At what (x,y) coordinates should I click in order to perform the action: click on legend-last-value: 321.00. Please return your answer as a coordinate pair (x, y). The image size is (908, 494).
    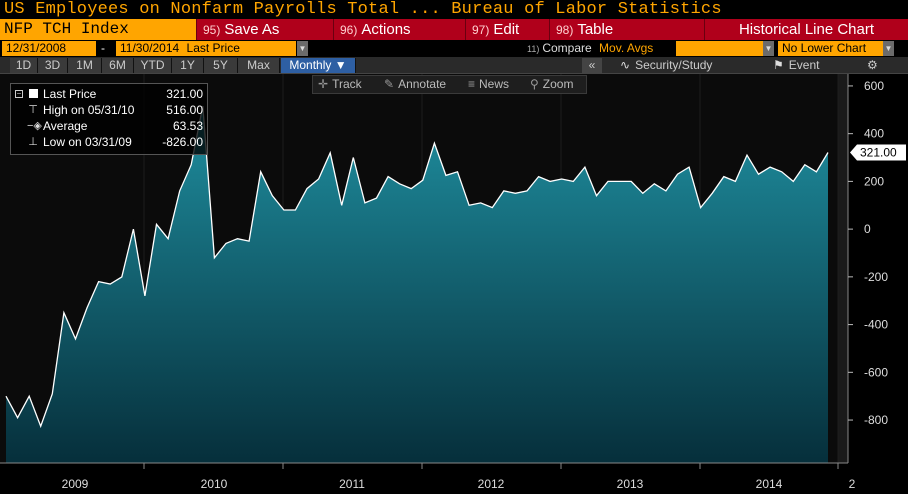
    Looking at the image, I should click on (184, 94).